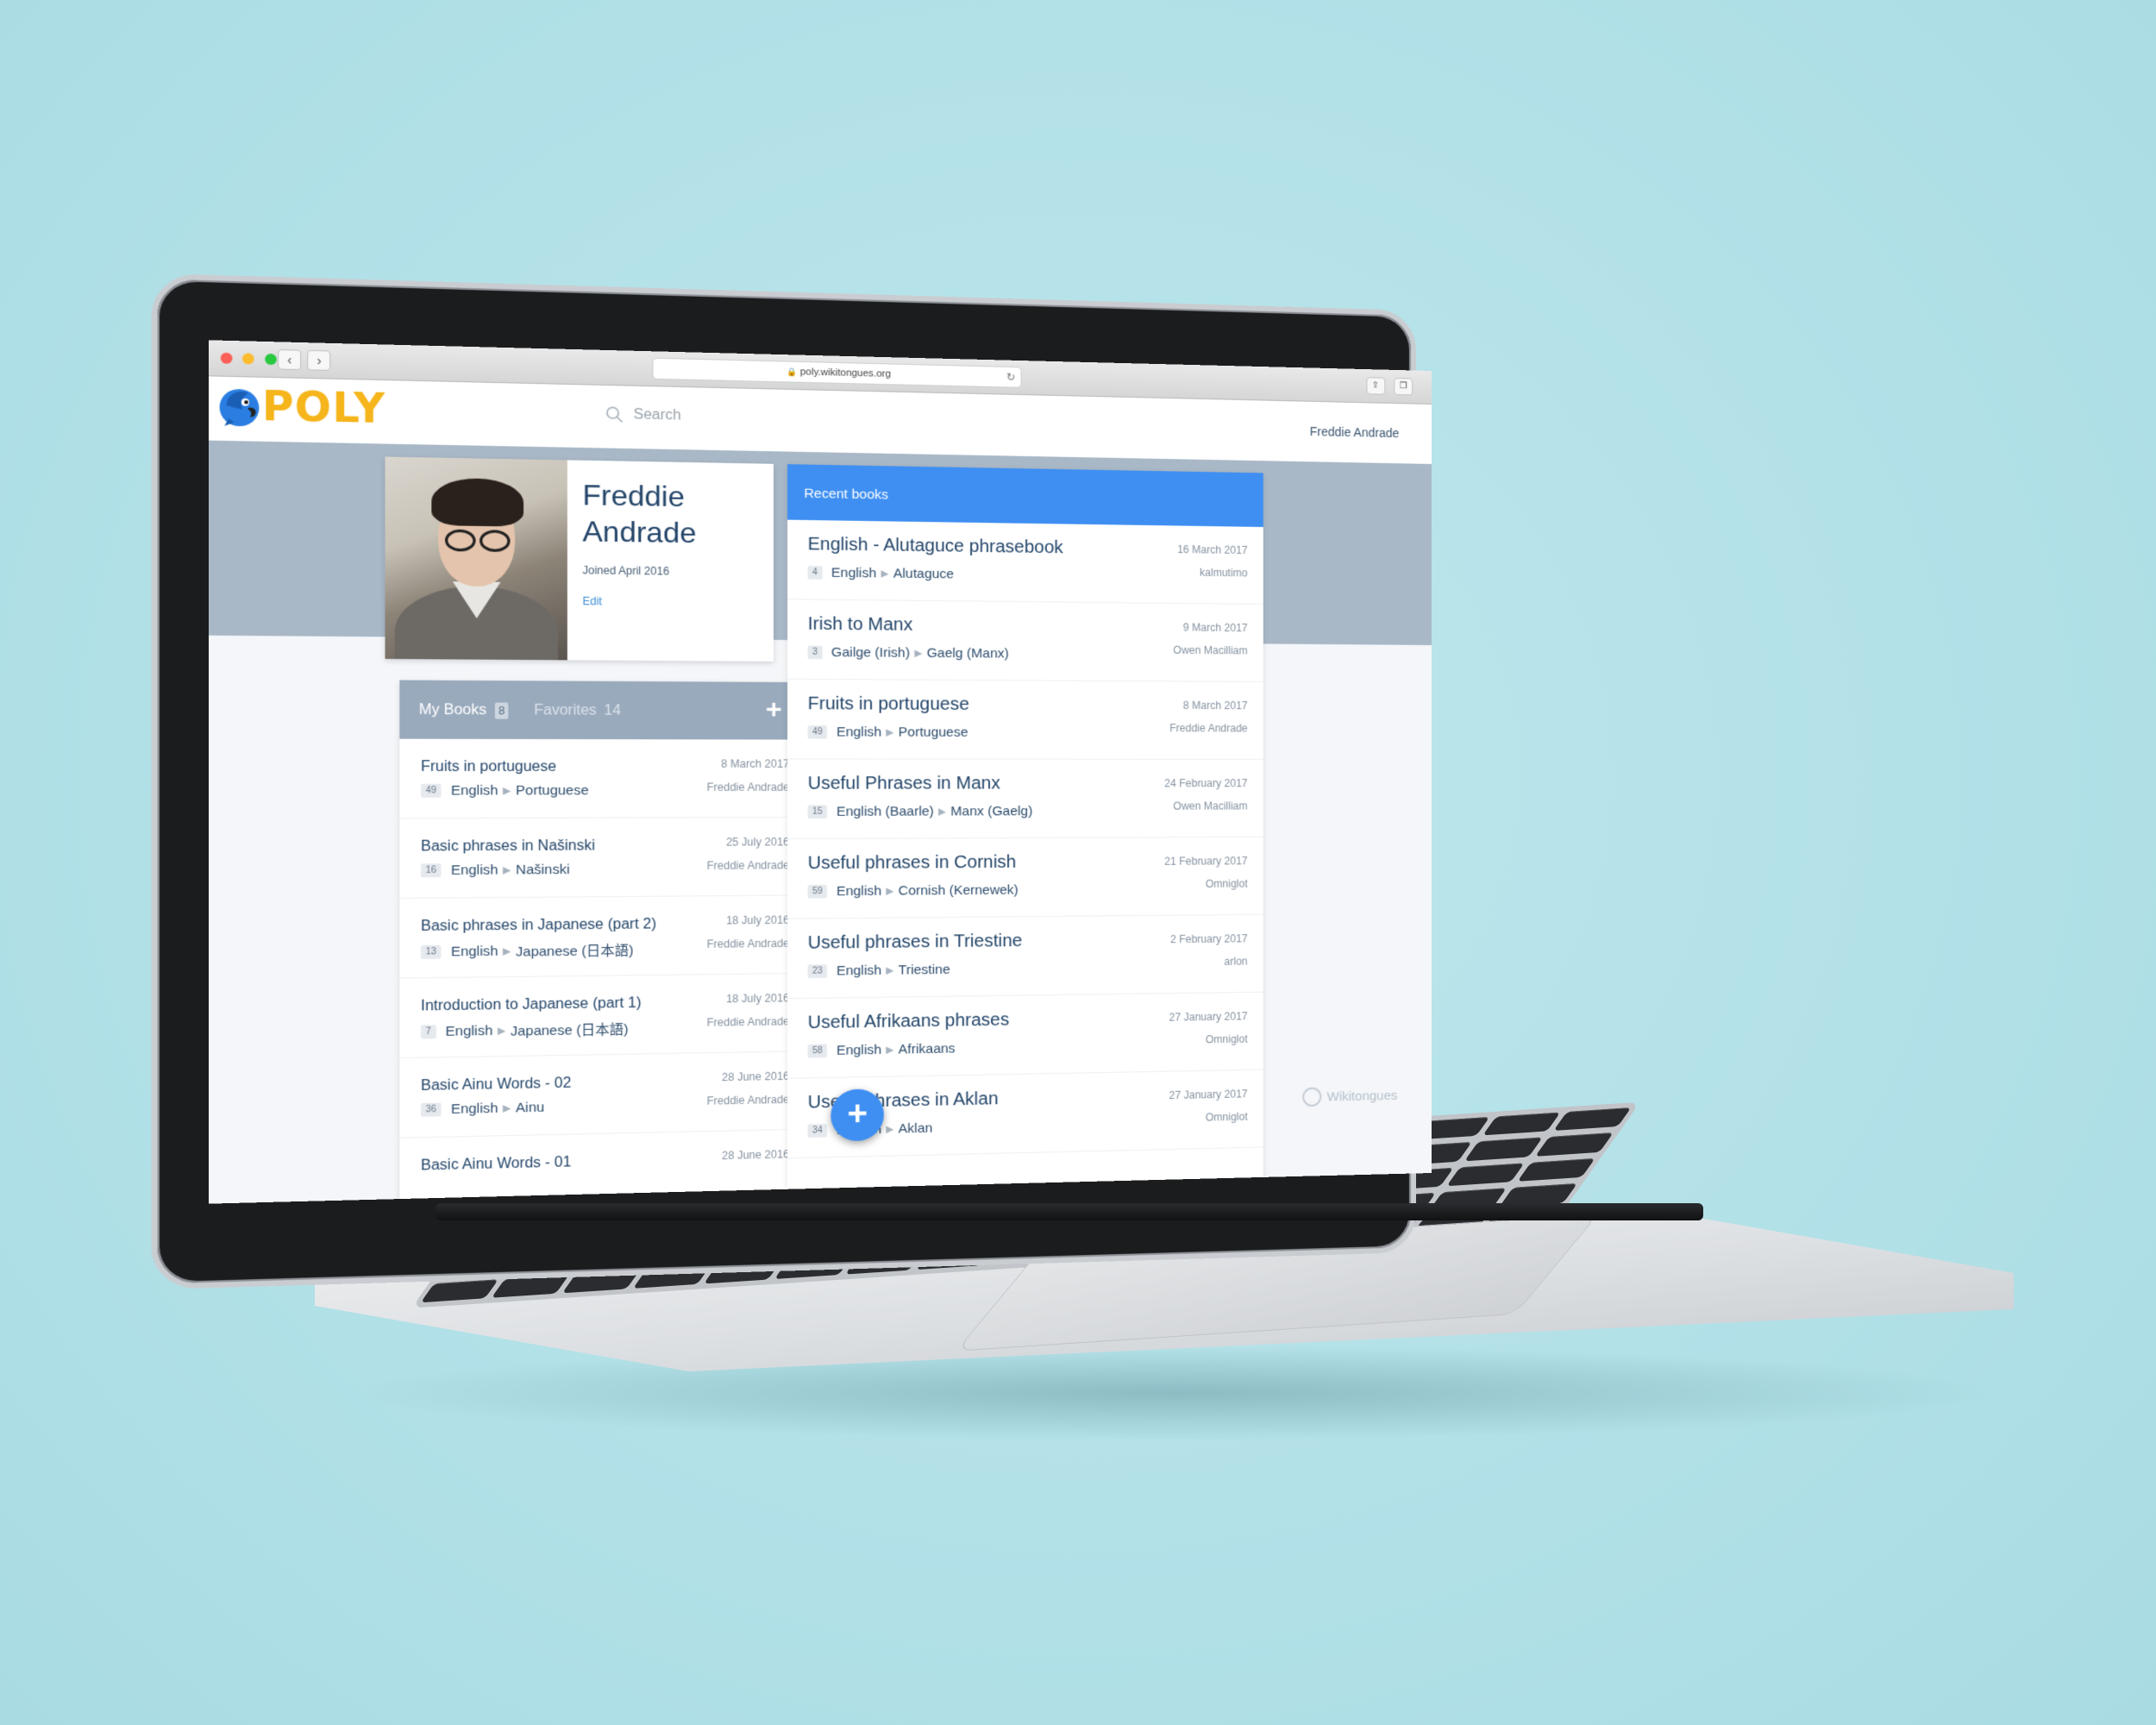  I want to click on book-languages: 59 English ▶ Cornish (Kernewek), so click(912, 891).